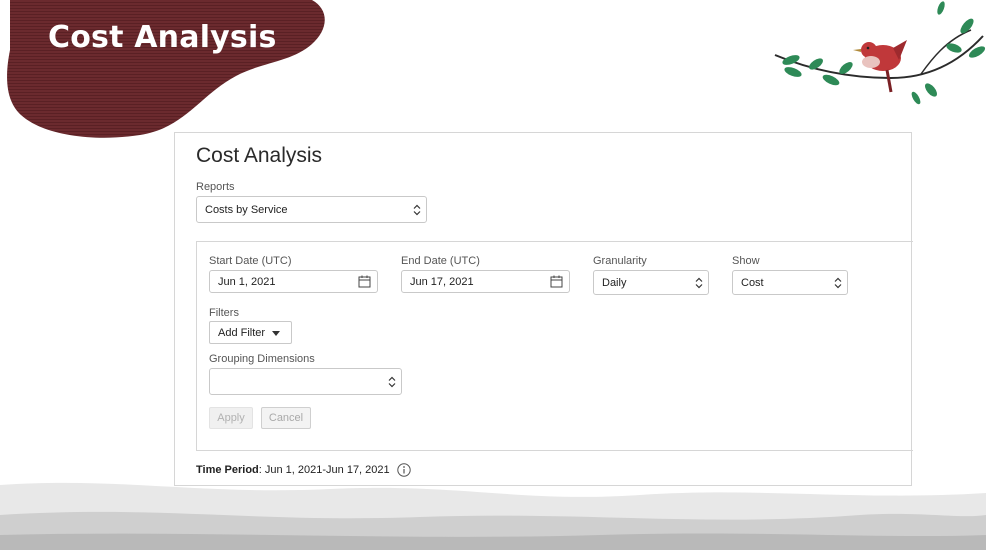 This screenshot has width=986, height=550. Describe the element at coordinates (227, 470) in the screenshot. I see `time-period-label: Time Period` at that location.